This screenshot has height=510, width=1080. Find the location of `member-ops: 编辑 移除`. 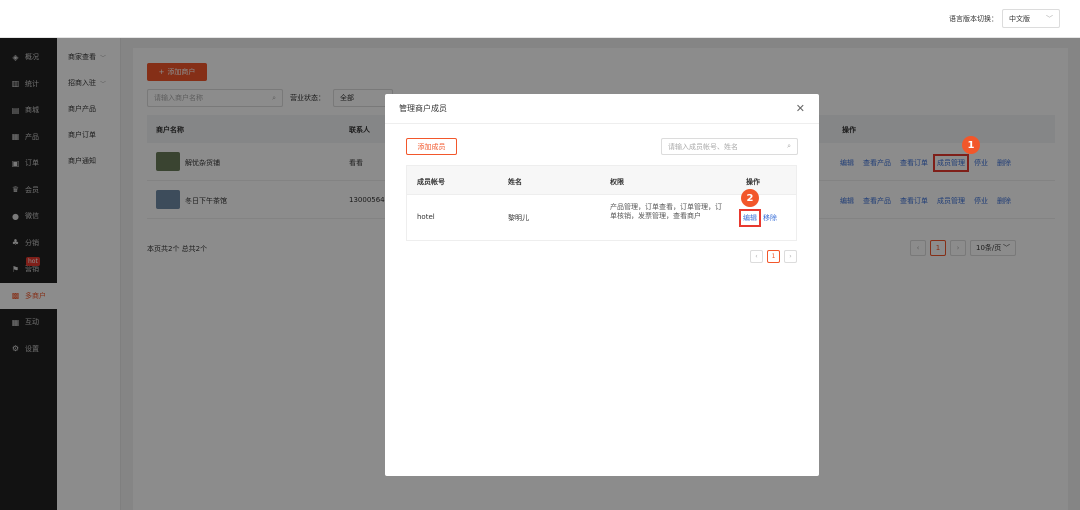

member-ops: 编辑 移除 is located at coordinates (758, 218).